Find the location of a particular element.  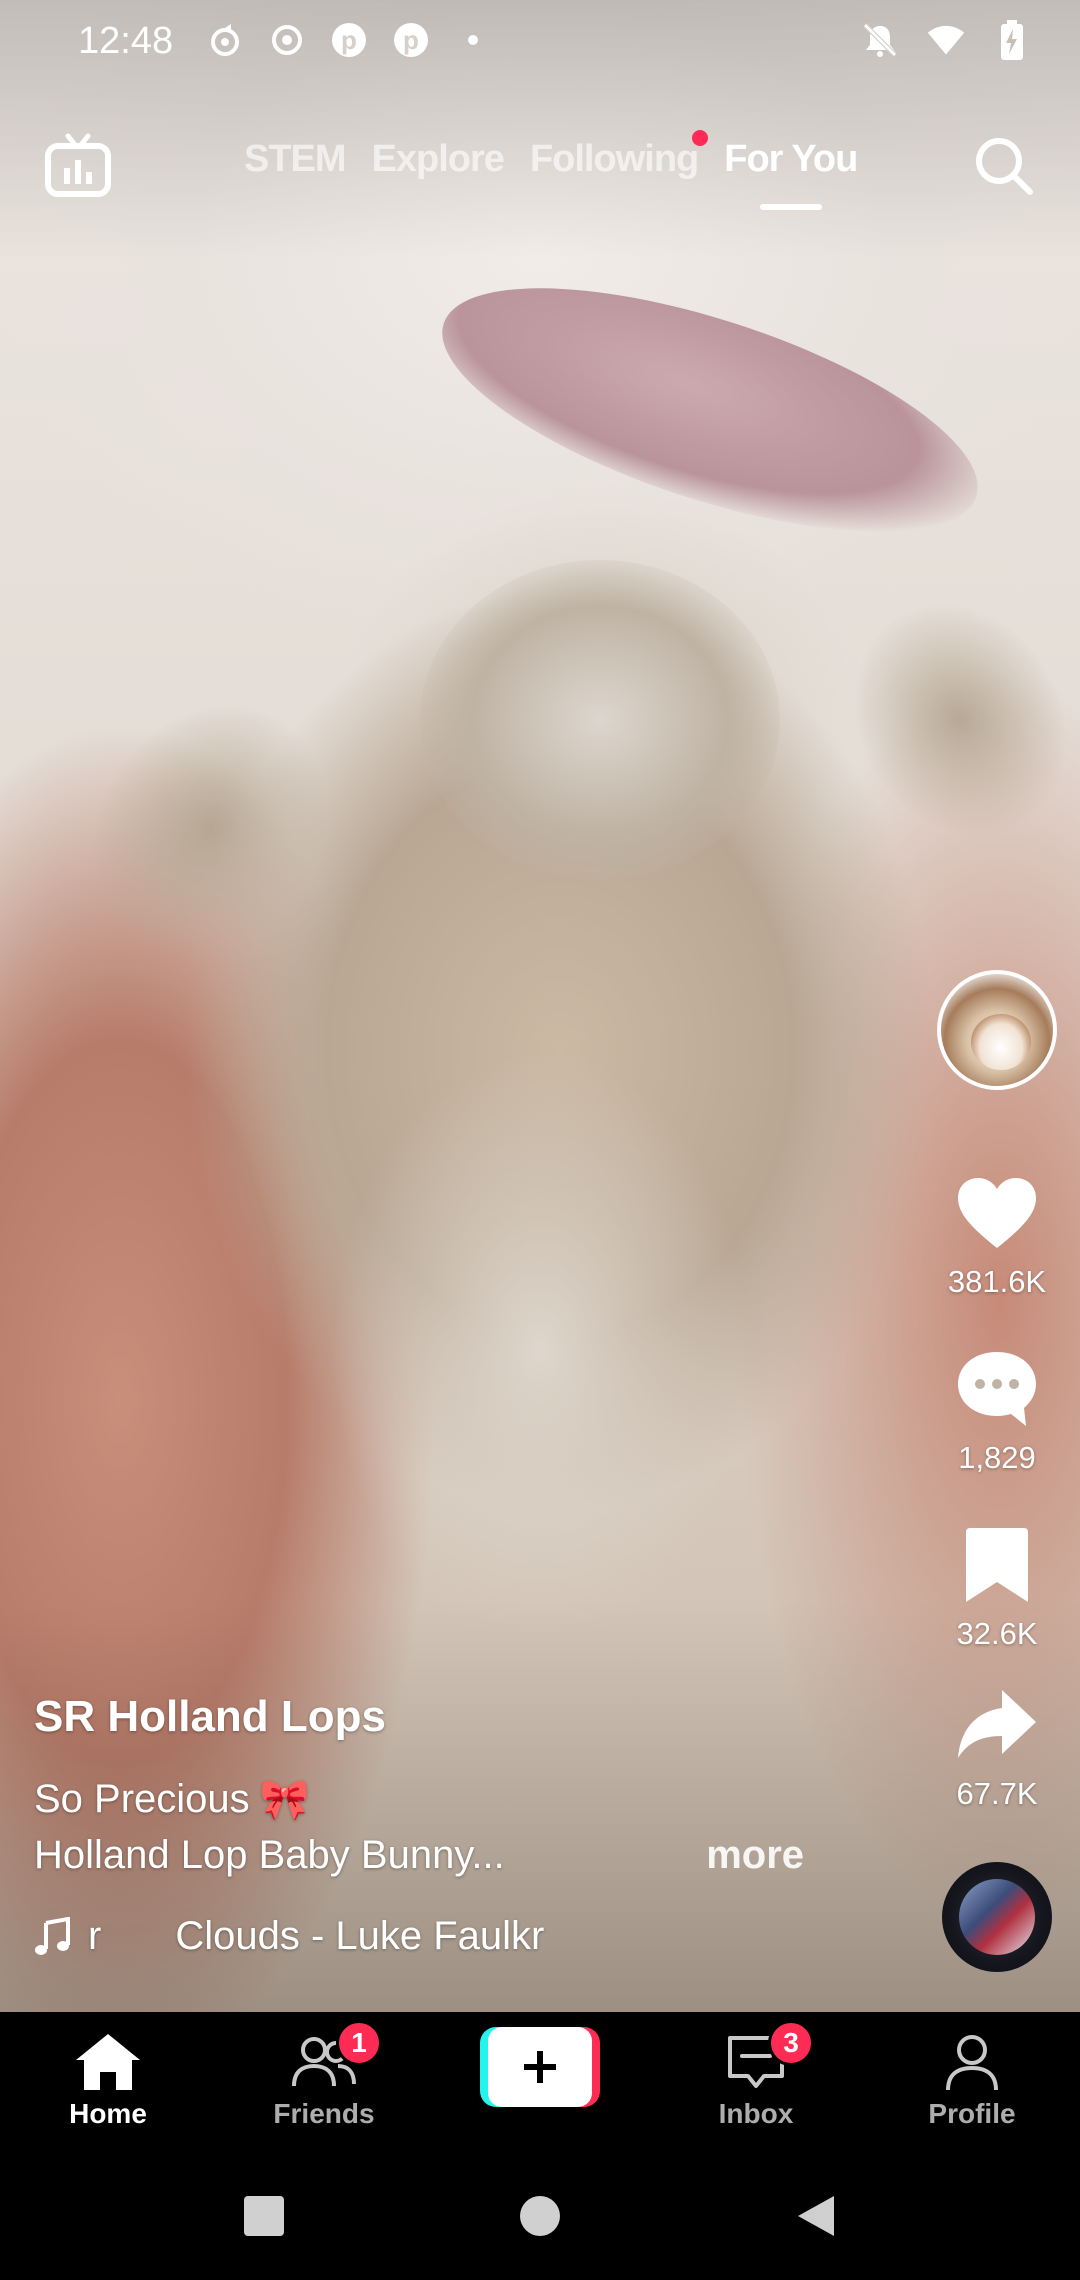

create-button is located at coordinates (540, 2067).